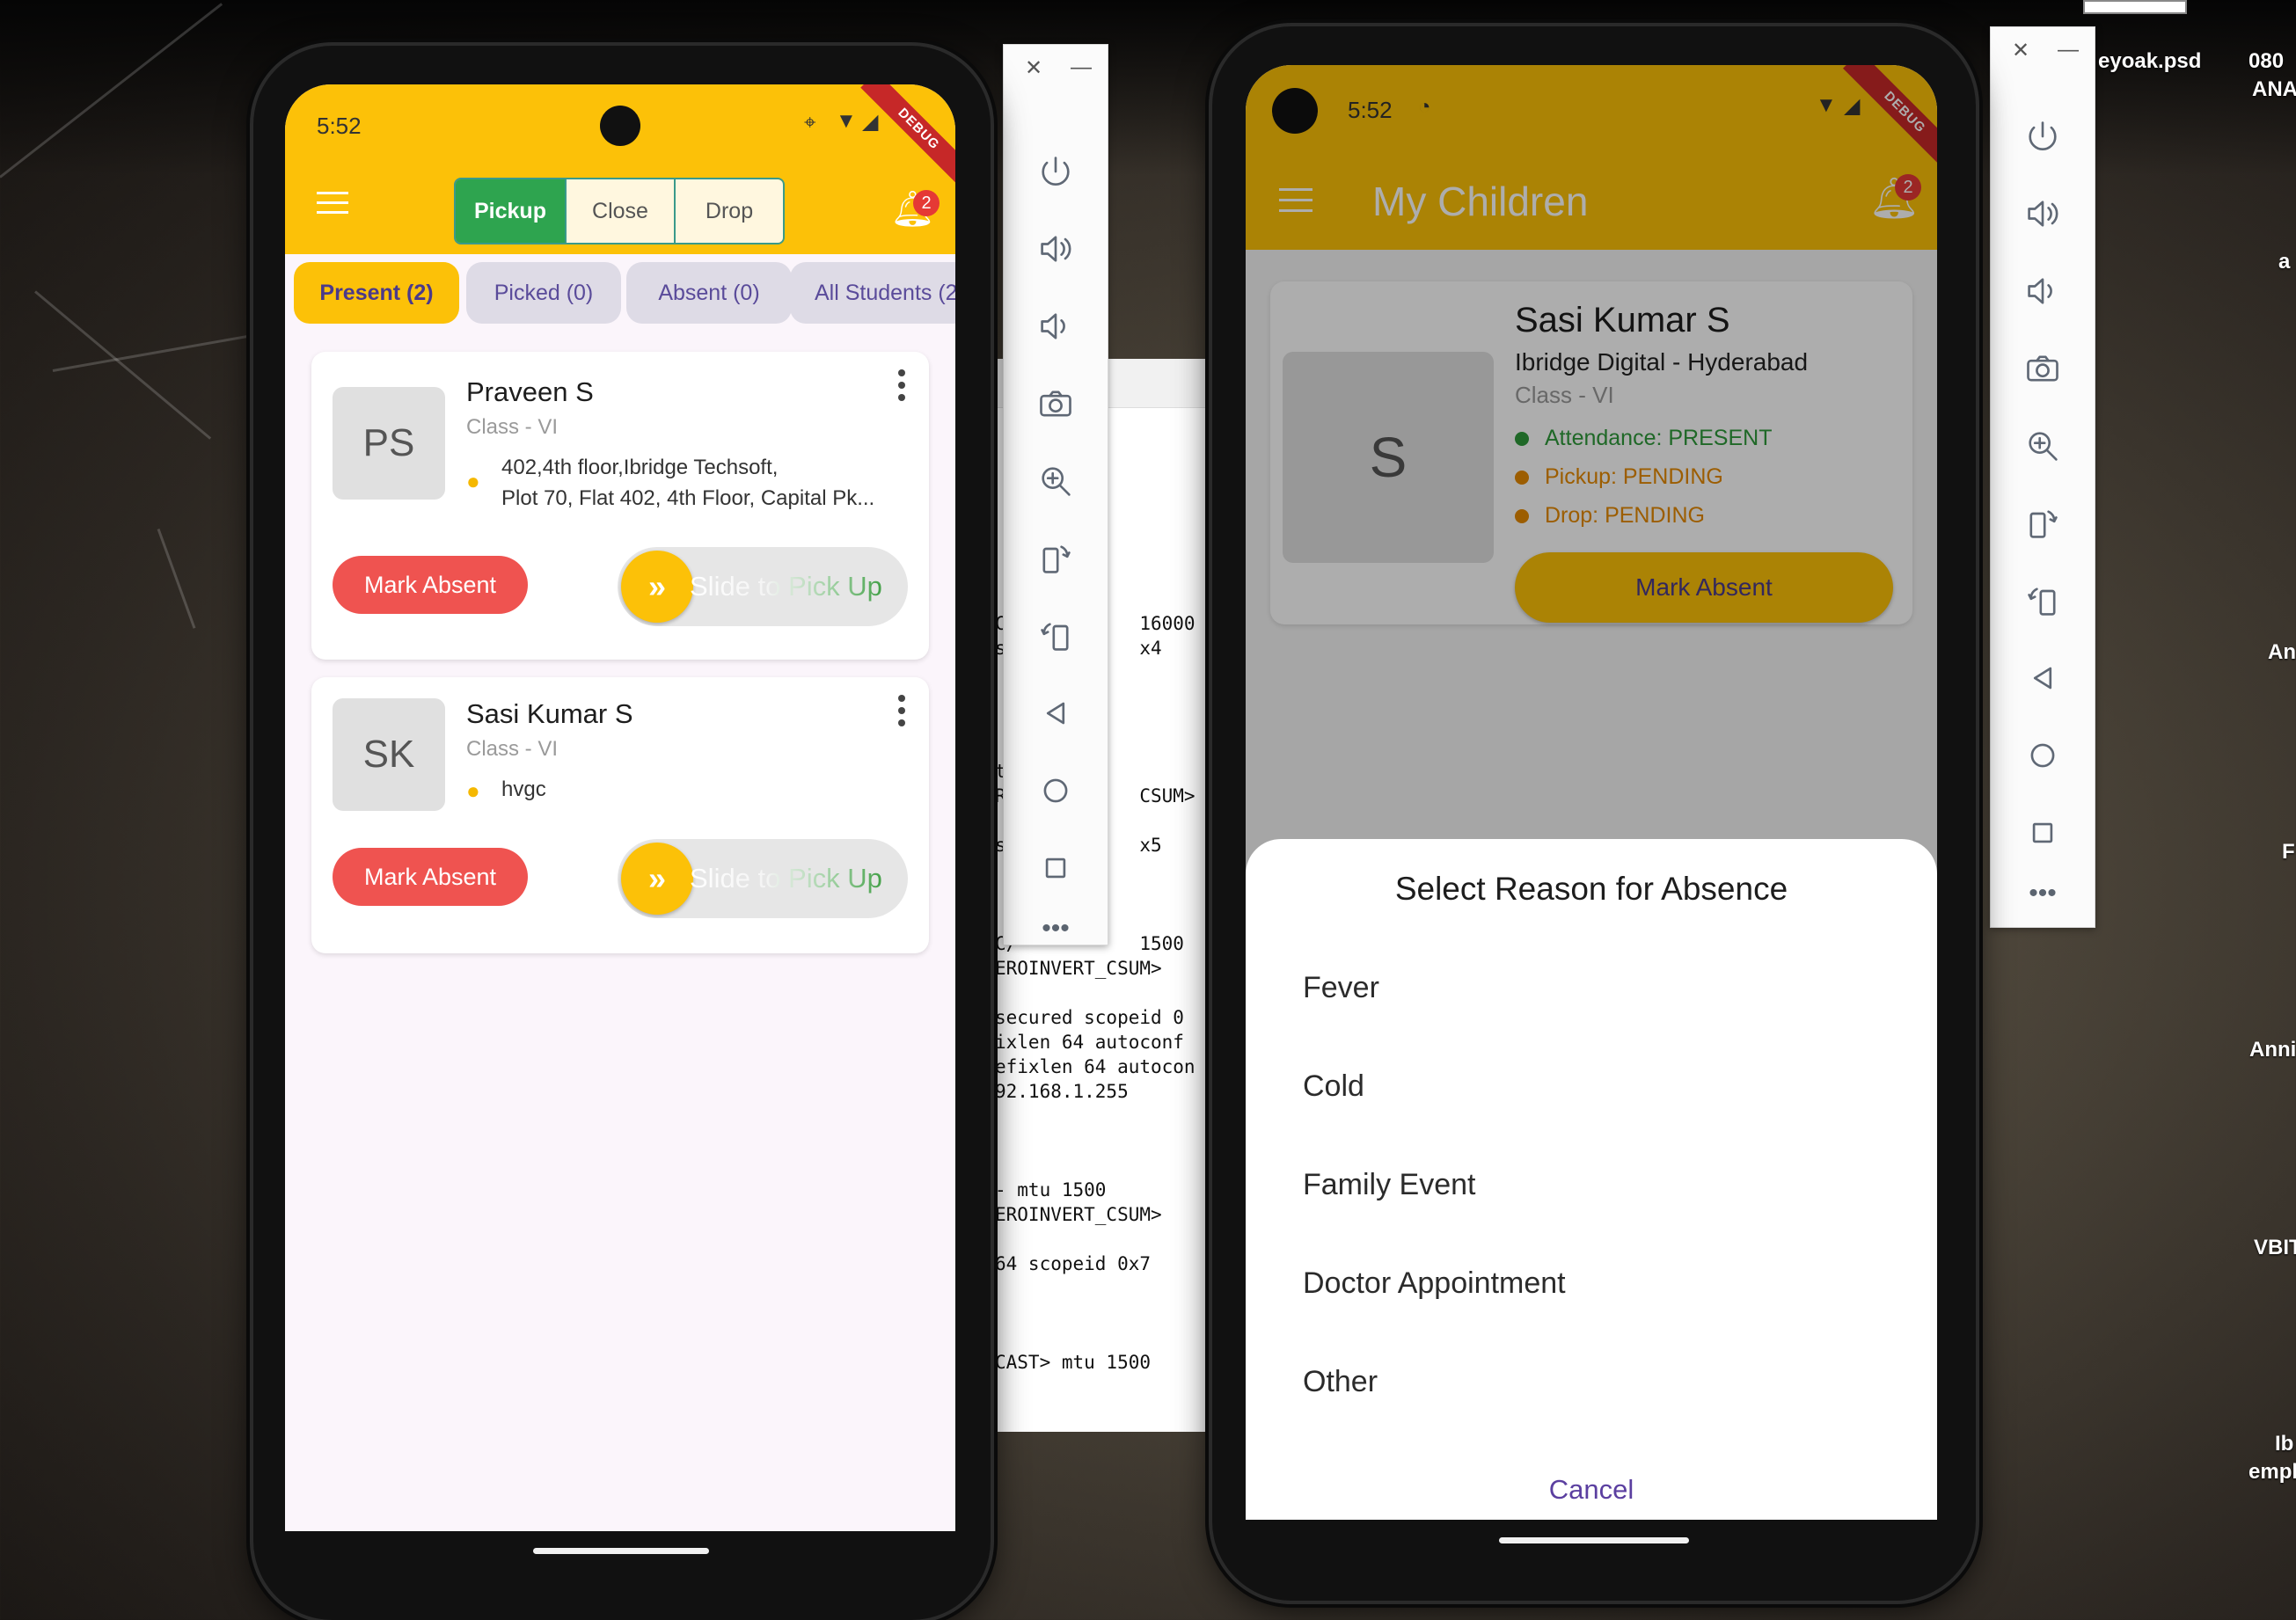 Image resolution: width=2296 pixels, height=1620 pixels. I want to click on avatar: SK, so click(389, 754).